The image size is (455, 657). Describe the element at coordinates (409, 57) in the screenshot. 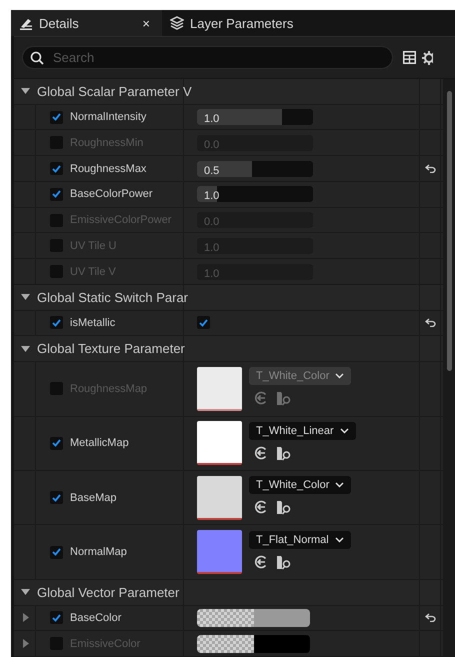

I see `table-icon` at that location.